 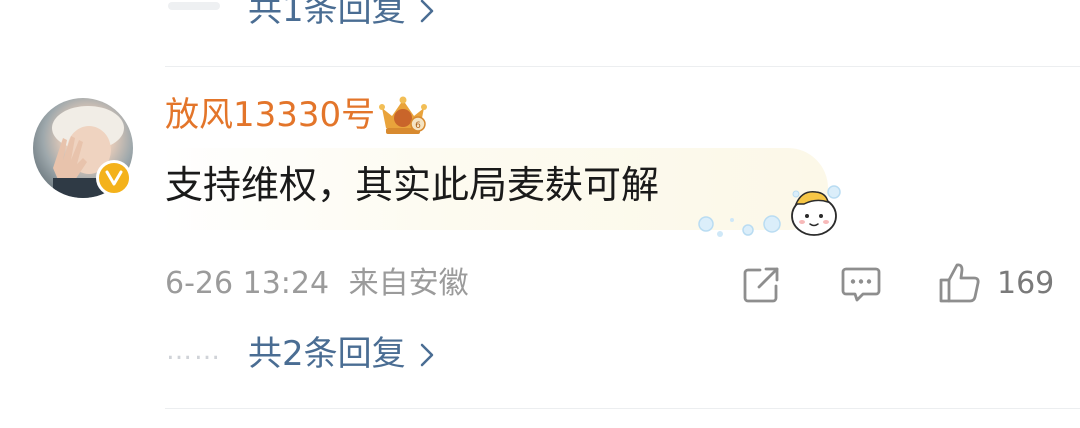 I want to click on share-icon, so click(x=761, y=285).